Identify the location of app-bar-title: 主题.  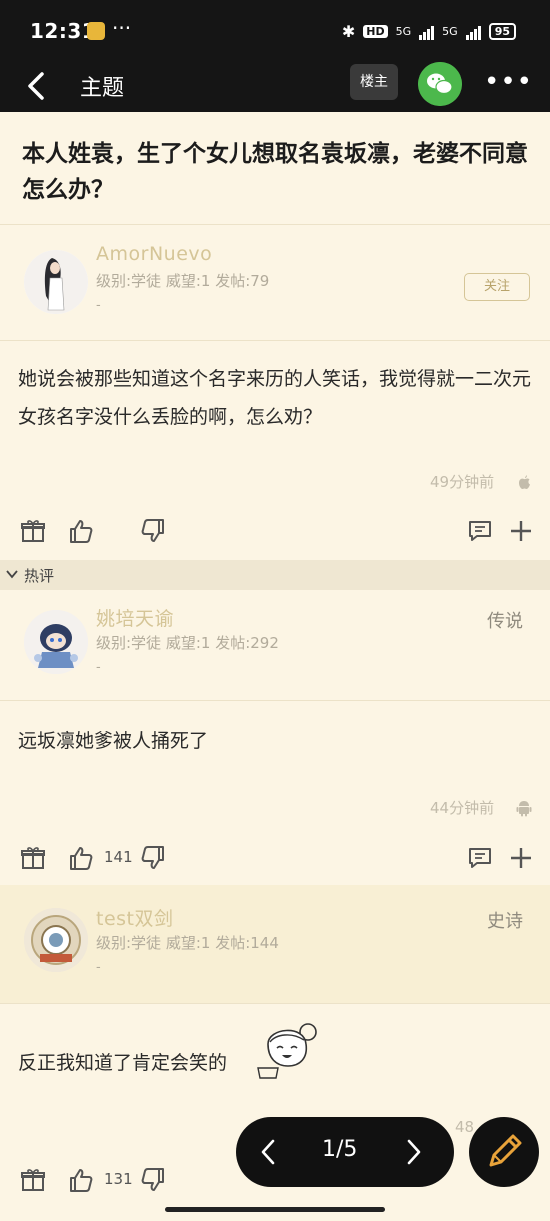
(102, 88).